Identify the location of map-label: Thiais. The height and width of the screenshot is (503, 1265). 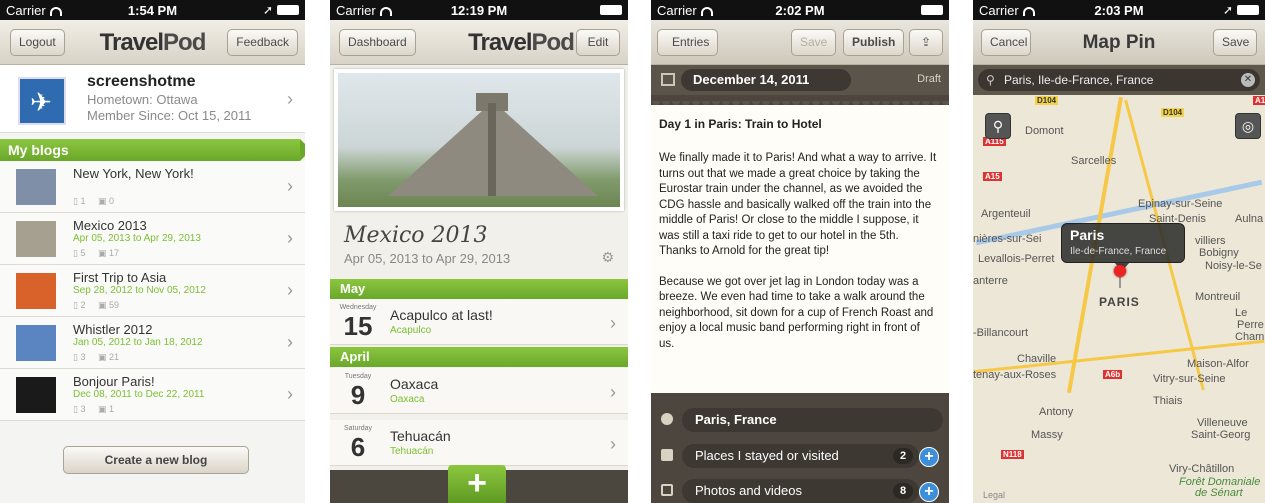
(1168, 401).